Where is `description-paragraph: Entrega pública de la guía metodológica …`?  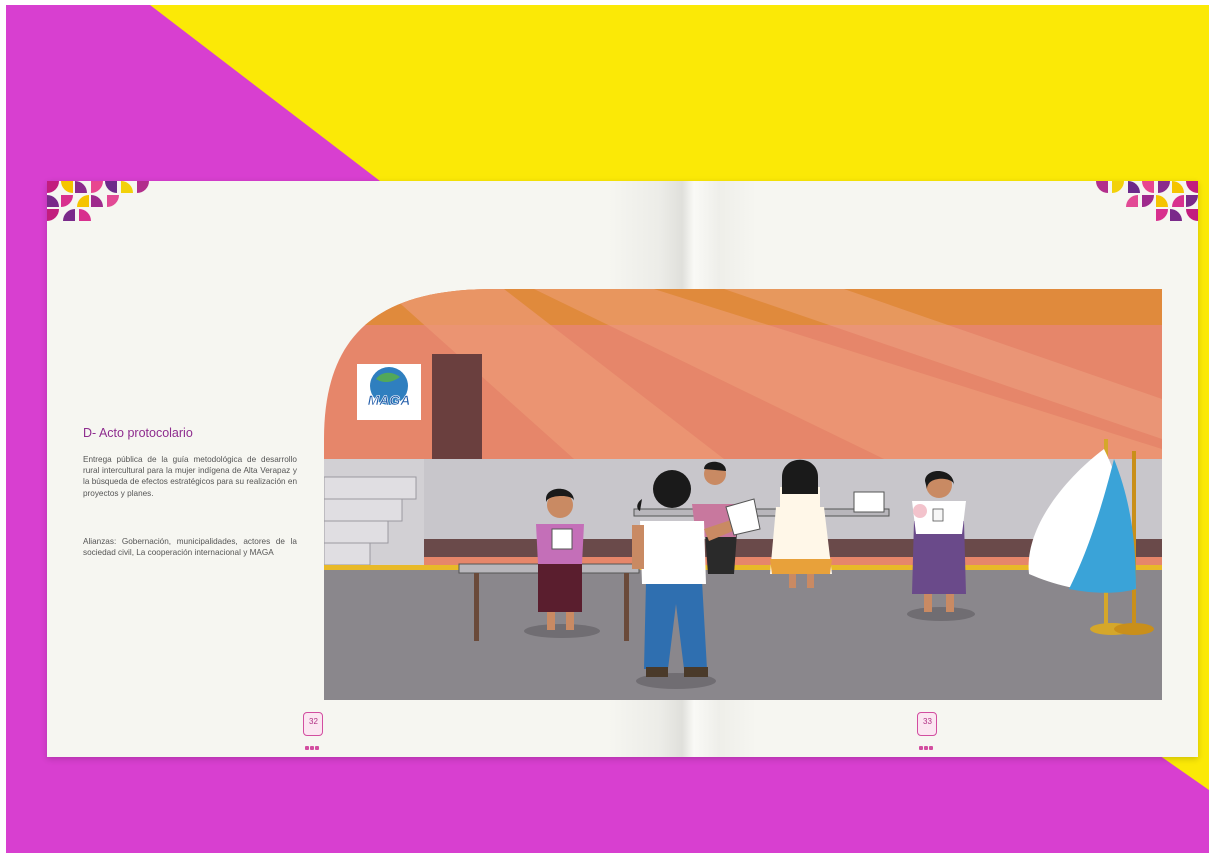
description-paragraph: Entrega pública de la guía metodológica … is located at coordinates (190, 476).